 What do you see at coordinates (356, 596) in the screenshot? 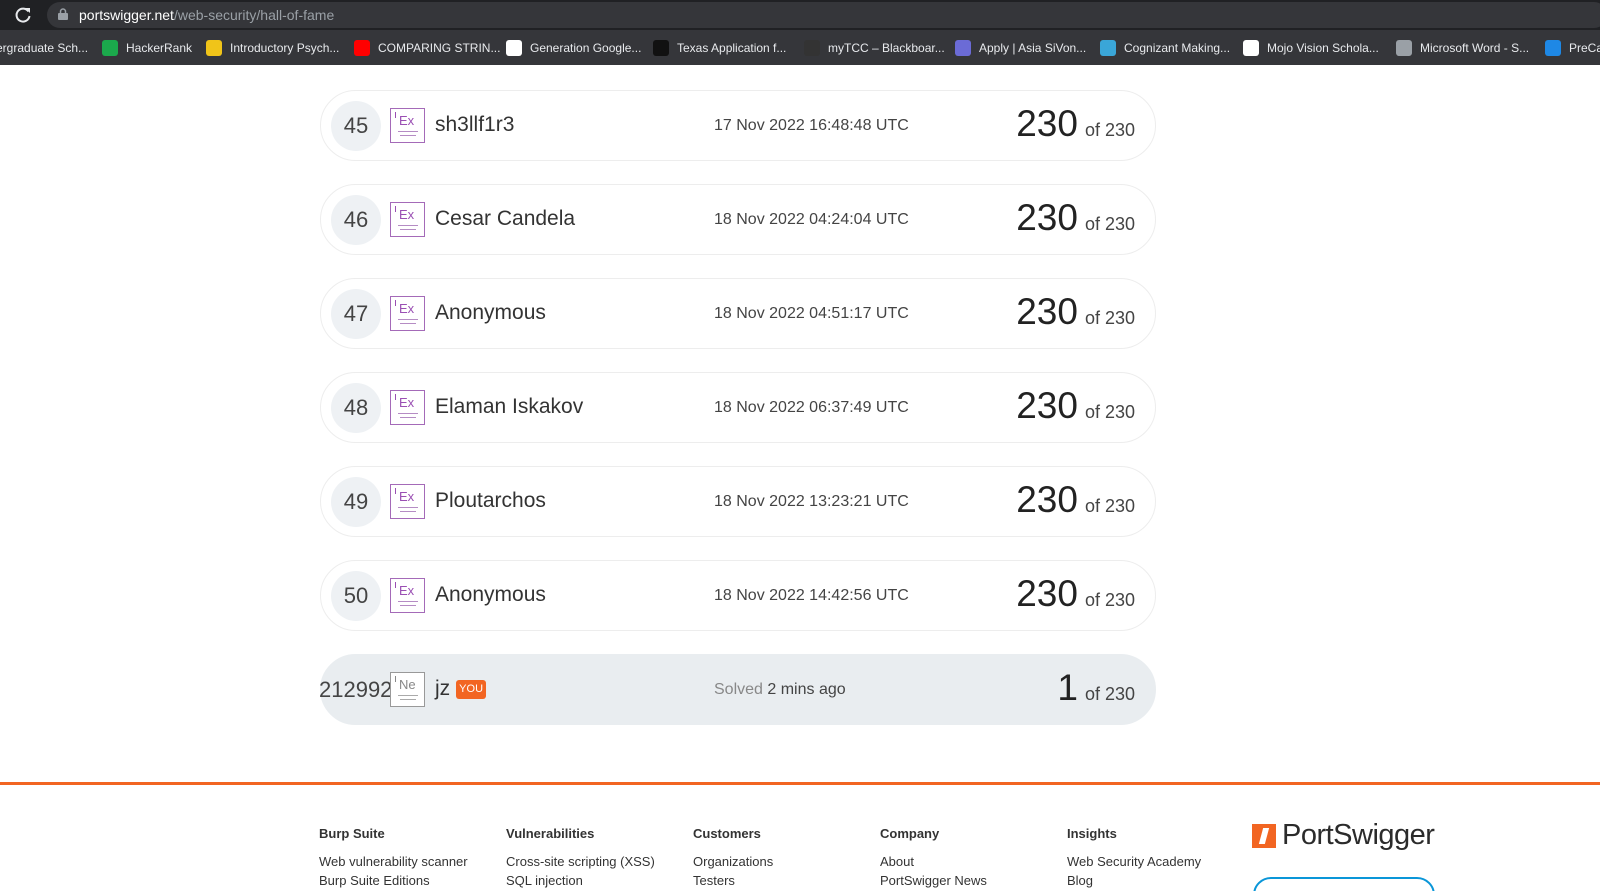
I see `rank: 50` at bounding box center [356, 596].